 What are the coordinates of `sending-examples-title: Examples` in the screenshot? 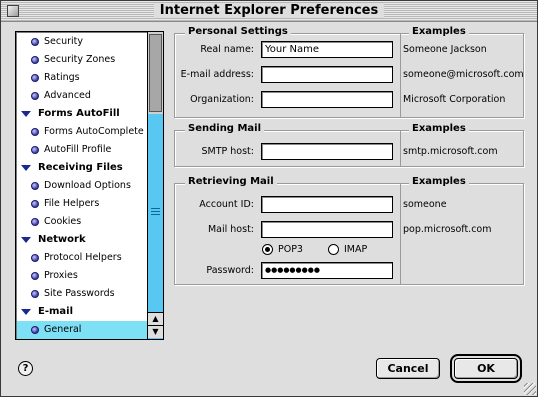 It's located at (439, 128).